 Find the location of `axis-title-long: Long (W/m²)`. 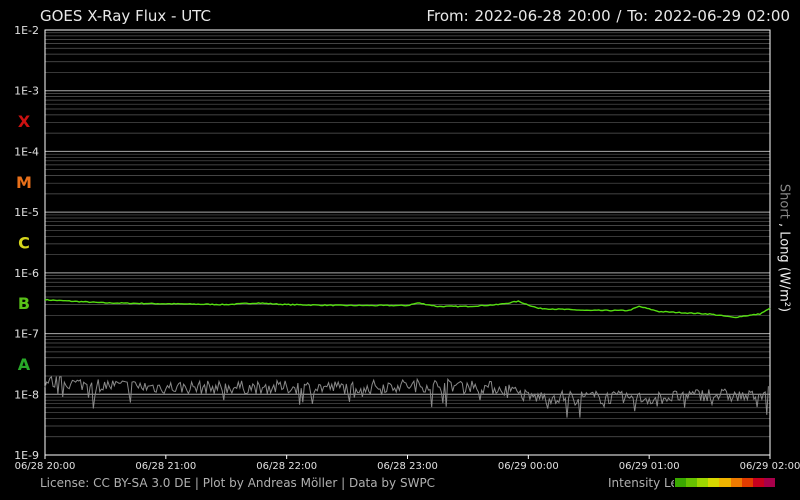

axis-title-long: Long (W/m²) is located at coordinates (784, 272).